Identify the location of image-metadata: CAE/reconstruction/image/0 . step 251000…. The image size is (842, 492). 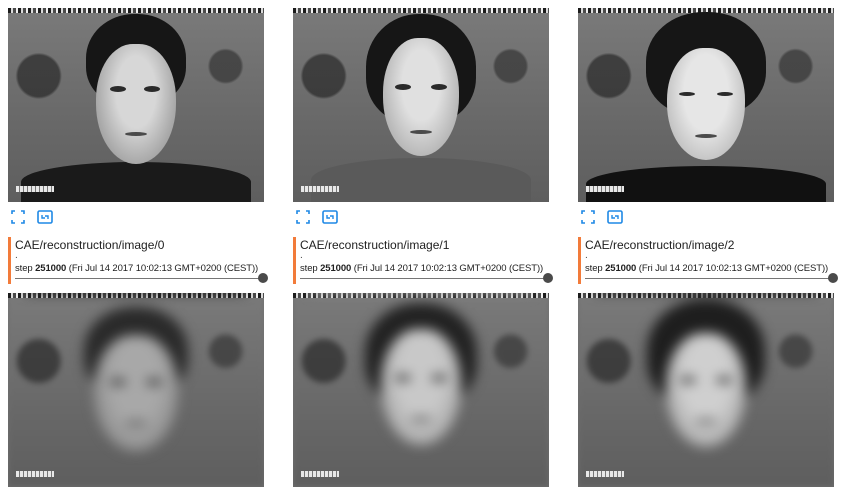
(138, 260).